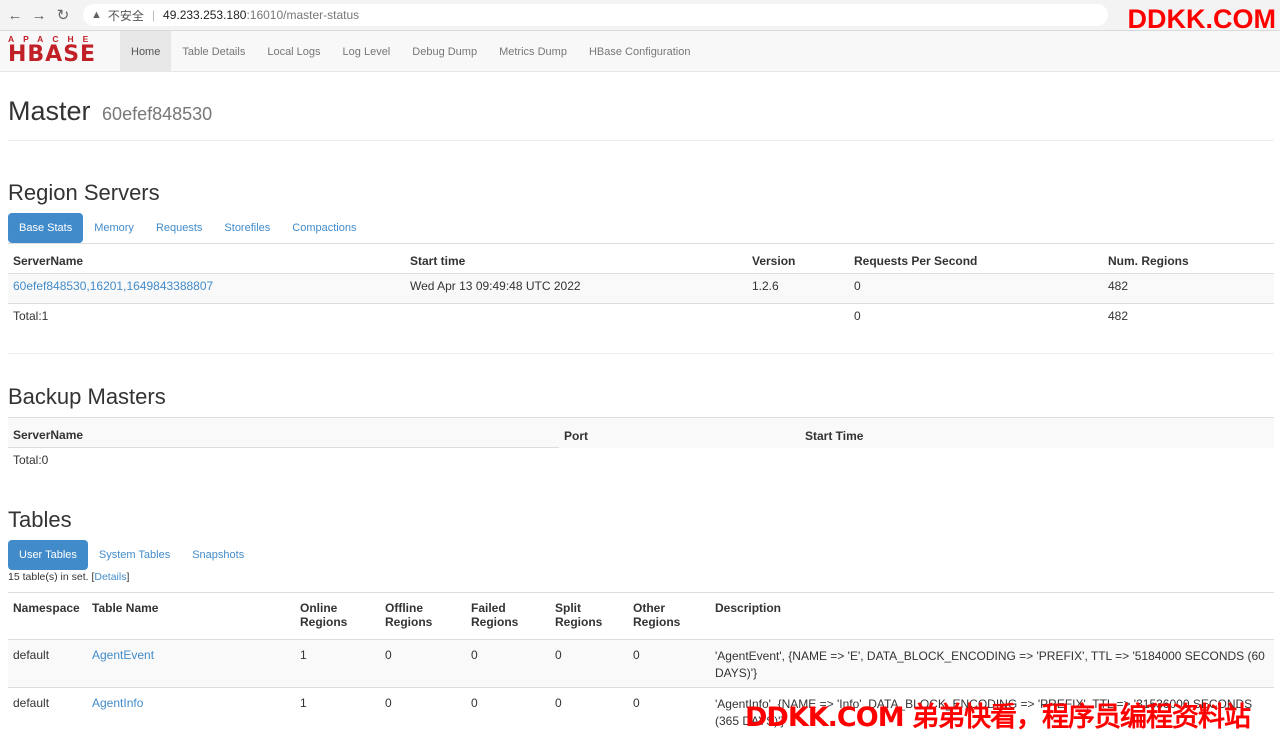 The image size is (1280, 732). Describe the element at coordinates (337, 616) in the screenshot. I see `col-online-regions: Online Regions` at that location.